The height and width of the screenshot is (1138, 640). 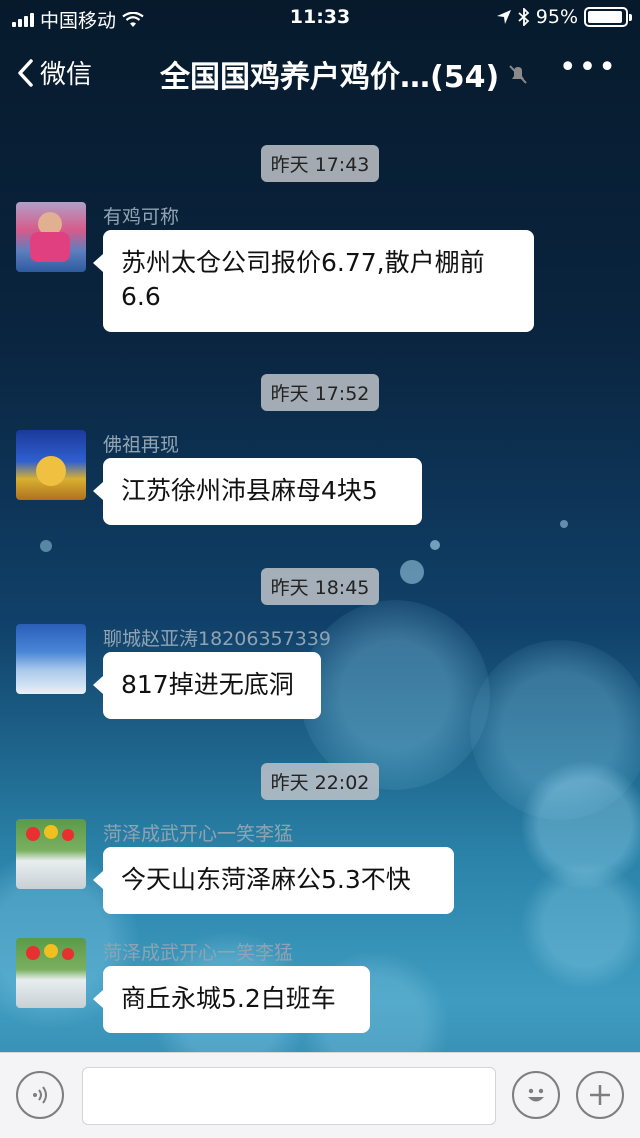 What do you see at coordinates (588, 67) in the screenshot?
I see `more-button: •••` at bounding box center [588, 67].